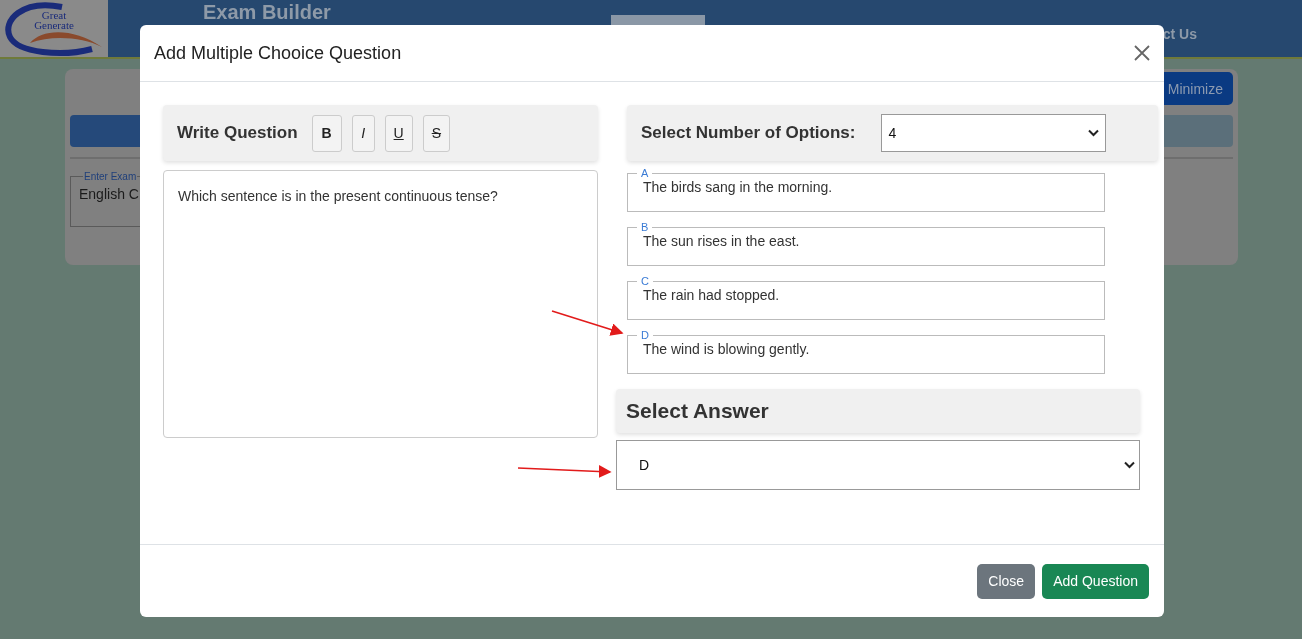 This screenshot has width=1302, height=639. Describe the element at coordinates (110, 176) in the screenshot. I see `field-legend: Enter Exam` at that location.